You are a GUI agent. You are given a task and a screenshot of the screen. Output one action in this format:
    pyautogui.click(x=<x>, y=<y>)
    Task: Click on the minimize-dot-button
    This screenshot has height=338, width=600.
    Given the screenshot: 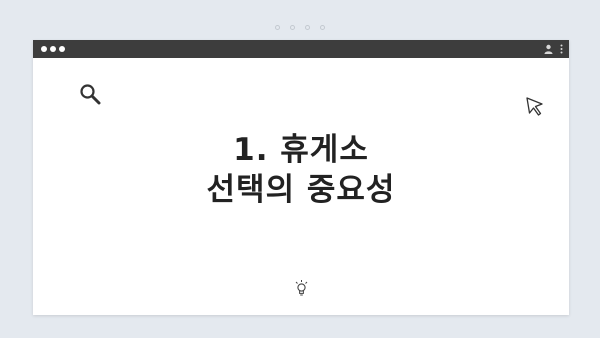 What is the action you would take?
    pyautogui.click(x=53, y=49)
    